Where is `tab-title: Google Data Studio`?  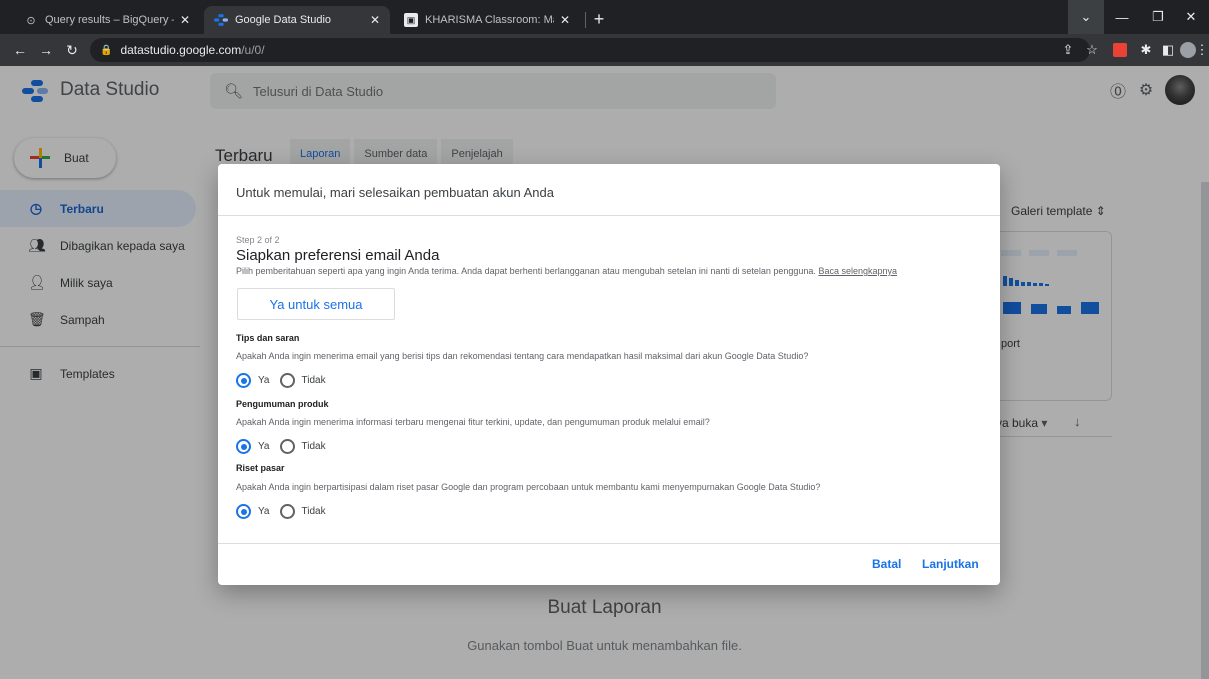 tab-title: Google Data Studio is located at coordinates (283, 20).